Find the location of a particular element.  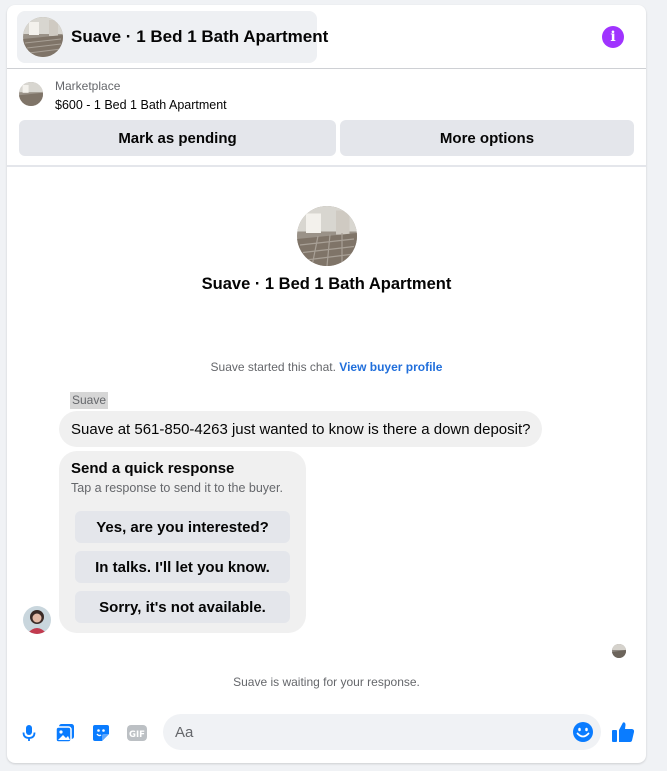

conversation-name: Suave · 1 Bed 1 Bath Apartment is located at coordinates (326, 284).